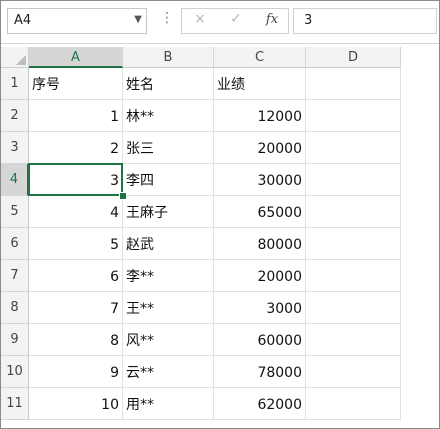 The width and height of the screenshot is (440, 429). What do you see at coordinates (353, 116) in the screenshot?
I see `cell-d2` at bounding box center [353, 116].